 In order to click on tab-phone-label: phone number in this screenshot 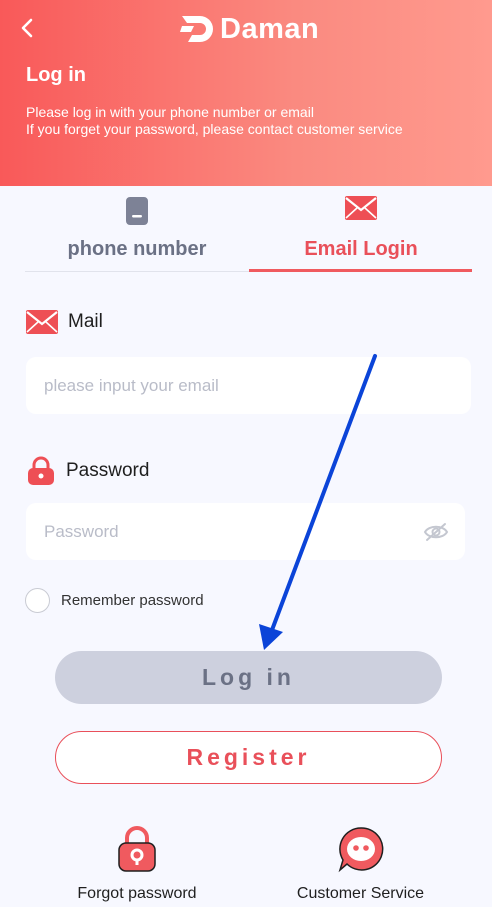, I will do `click(137, 249)`.